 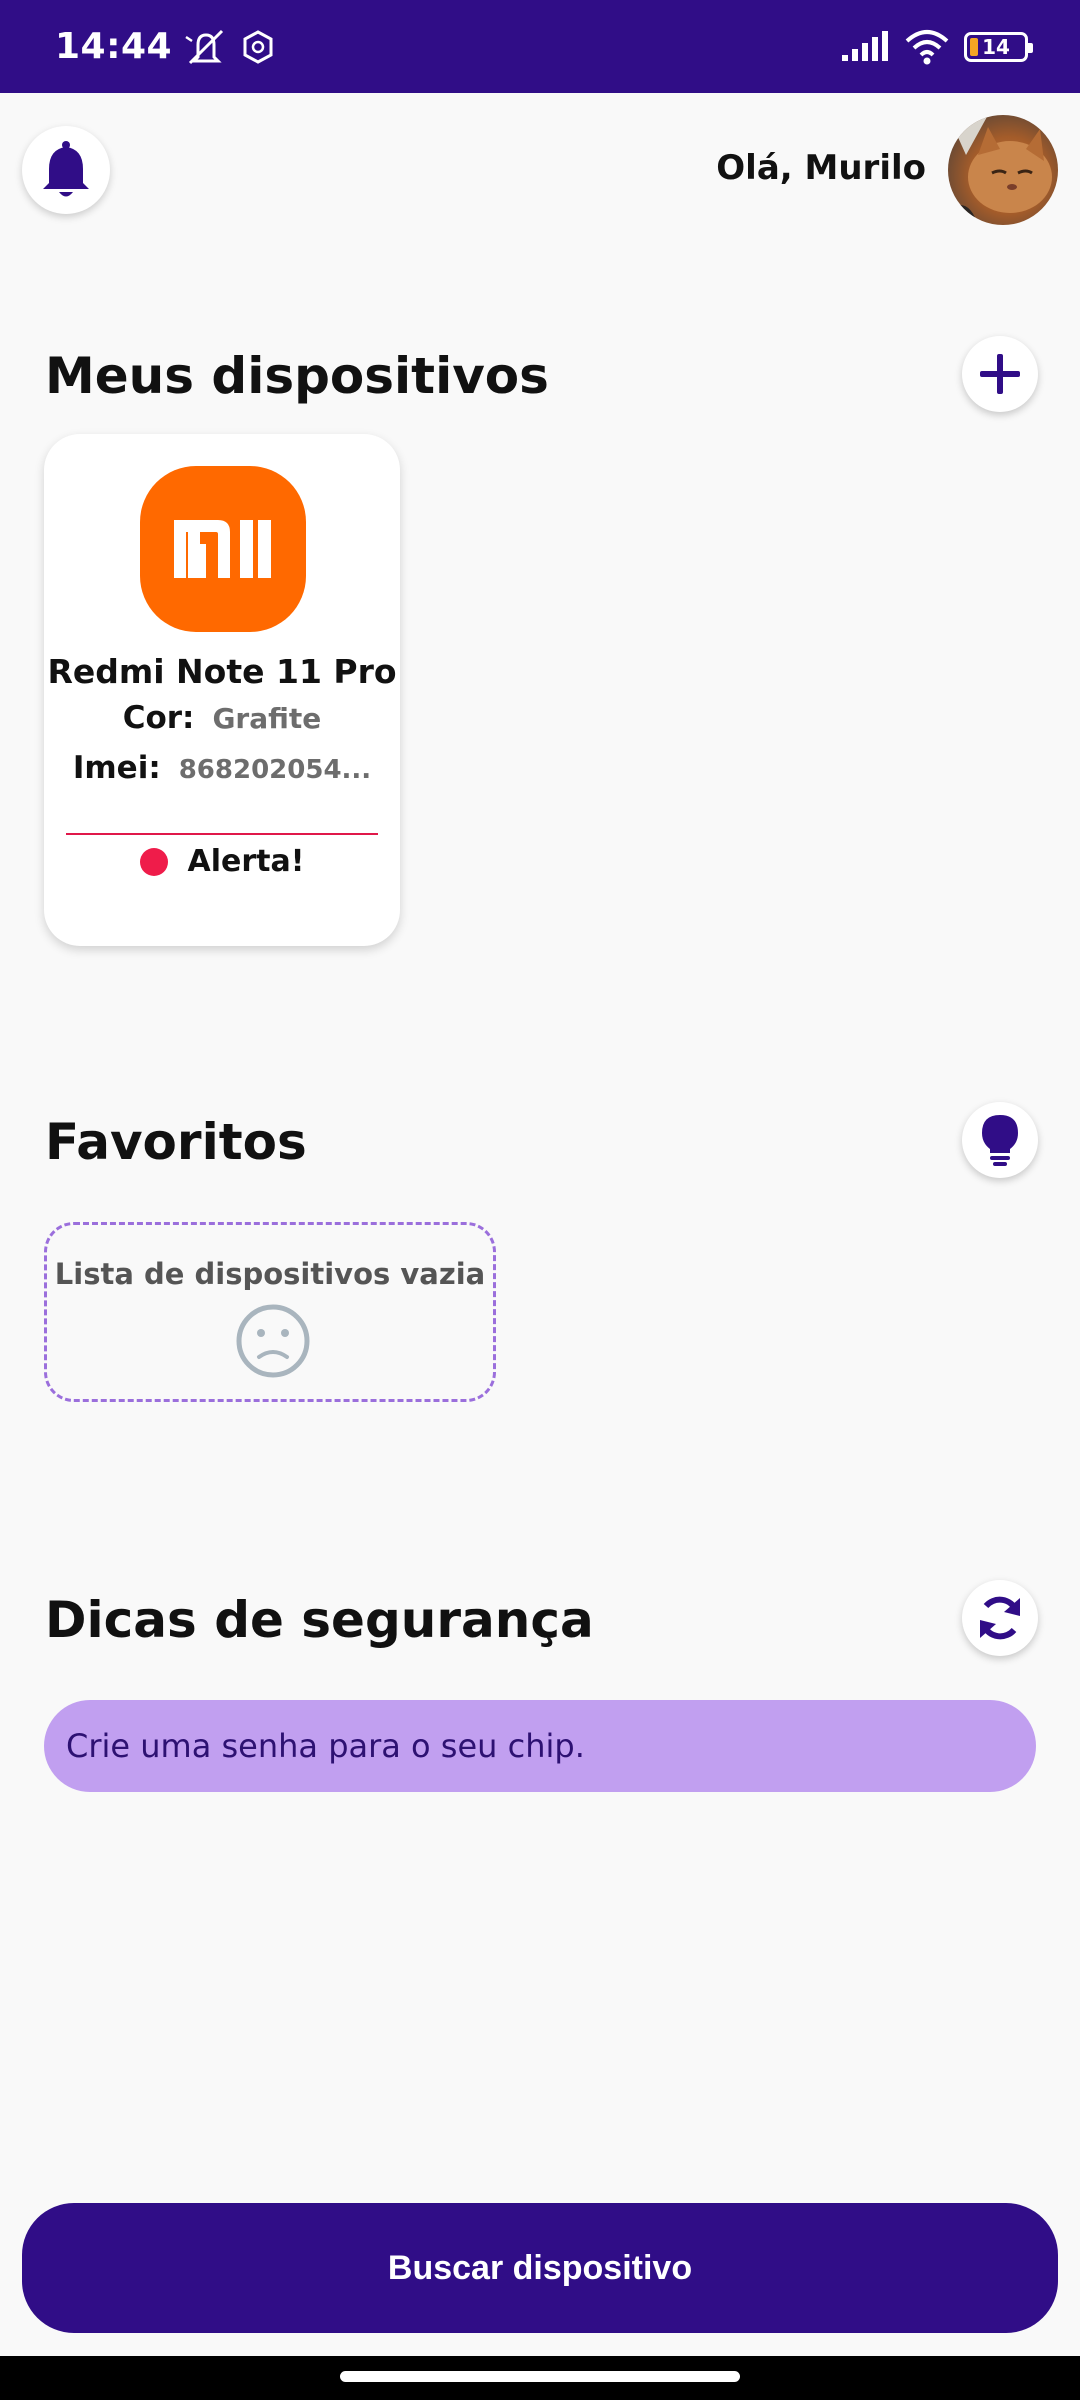 I want to click on battery-level: 14, so click(x=996, y=46).